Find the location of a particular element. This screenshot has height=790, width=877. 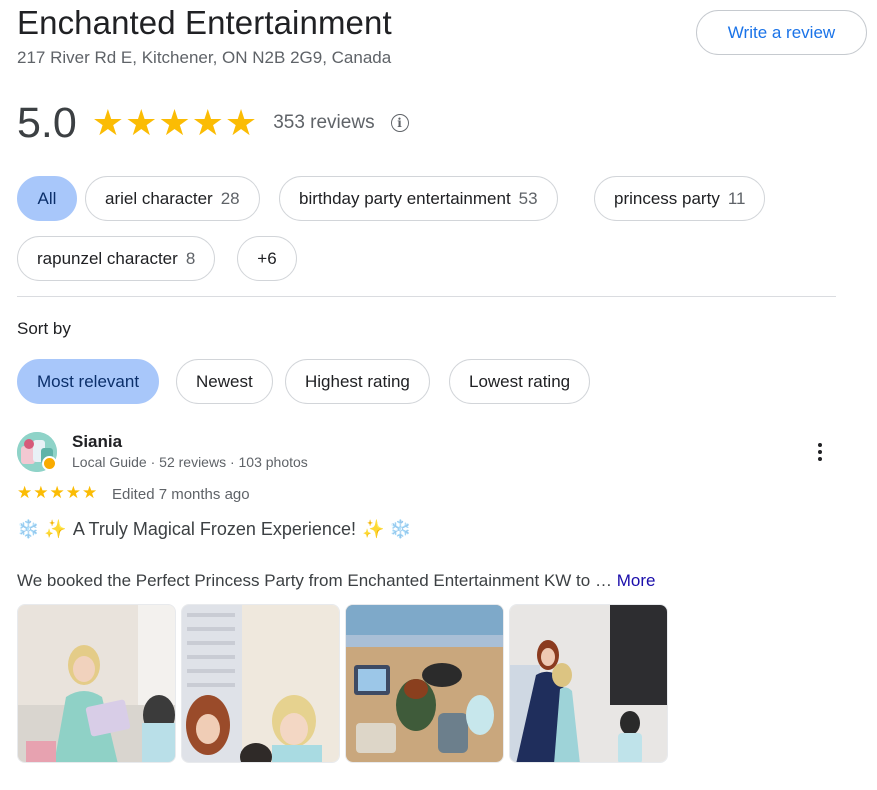

info-icon: i is located at coordinates (399, 123).